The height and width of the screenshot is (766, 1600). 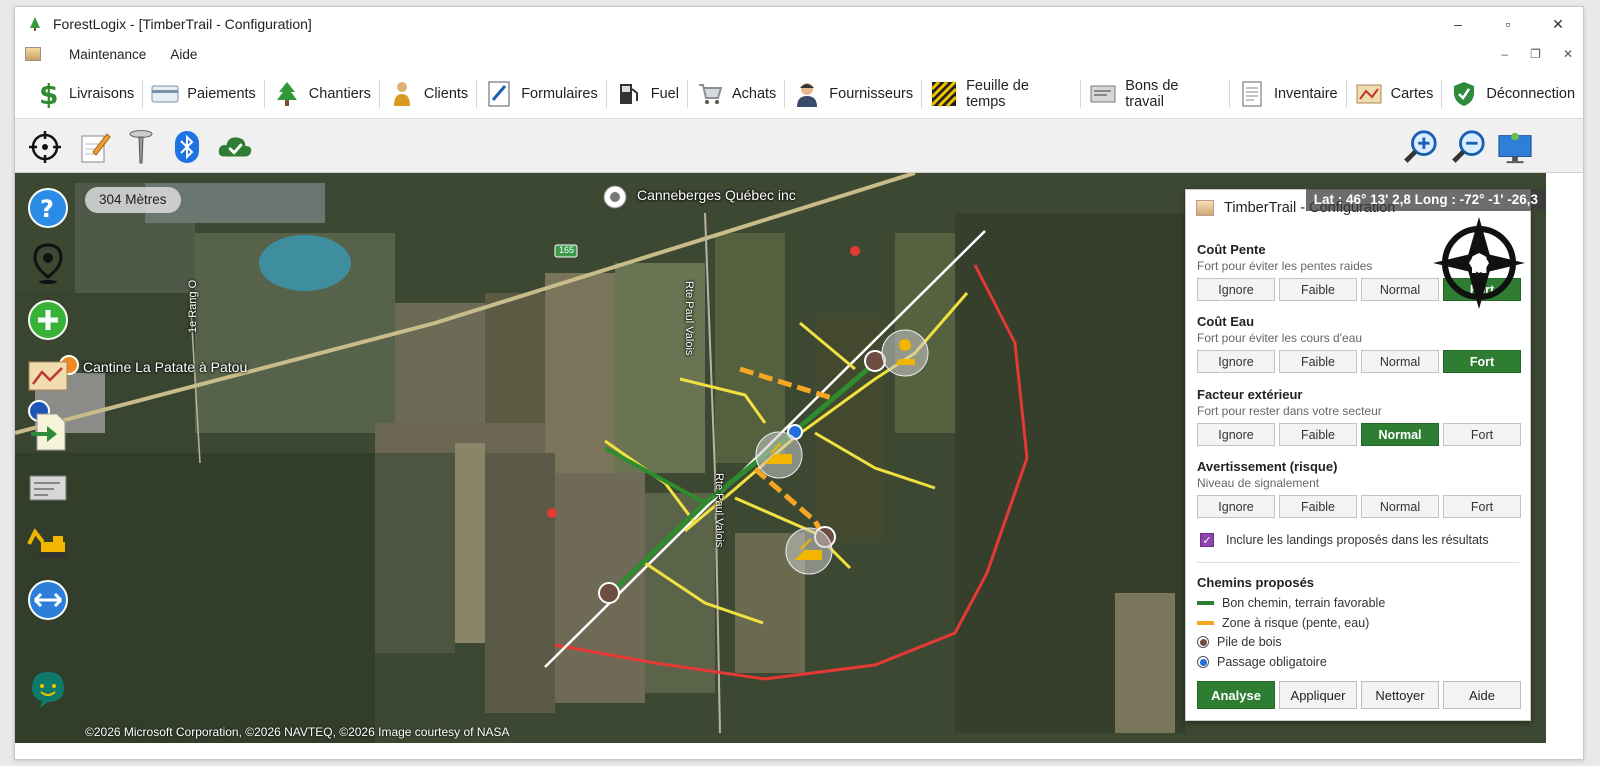 What do you see at coordinates (48, 376) in the screenshot?
I see `map-layer-icon` at bounding box center [48, 376].